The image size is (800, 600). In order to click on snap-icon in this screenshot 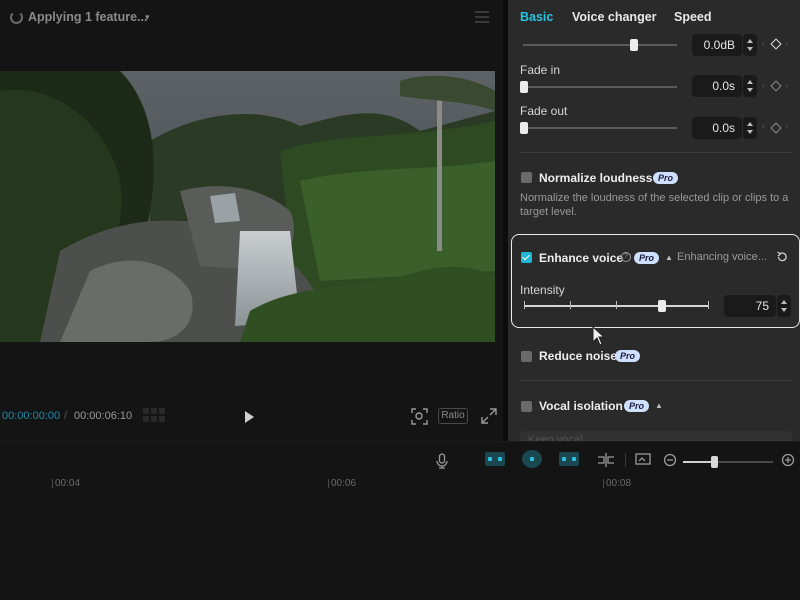, I will do `click(569, 459)`.